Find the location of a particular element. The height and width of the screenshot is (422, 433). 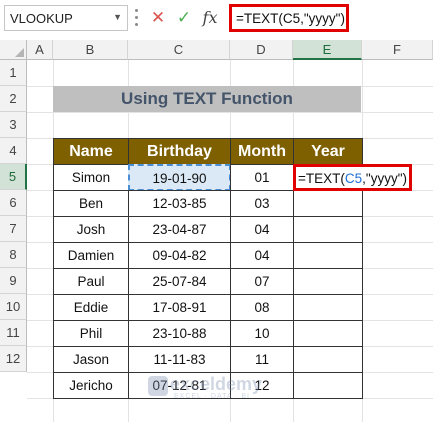

formula-bar-grip is located at coordinates (137, 18).